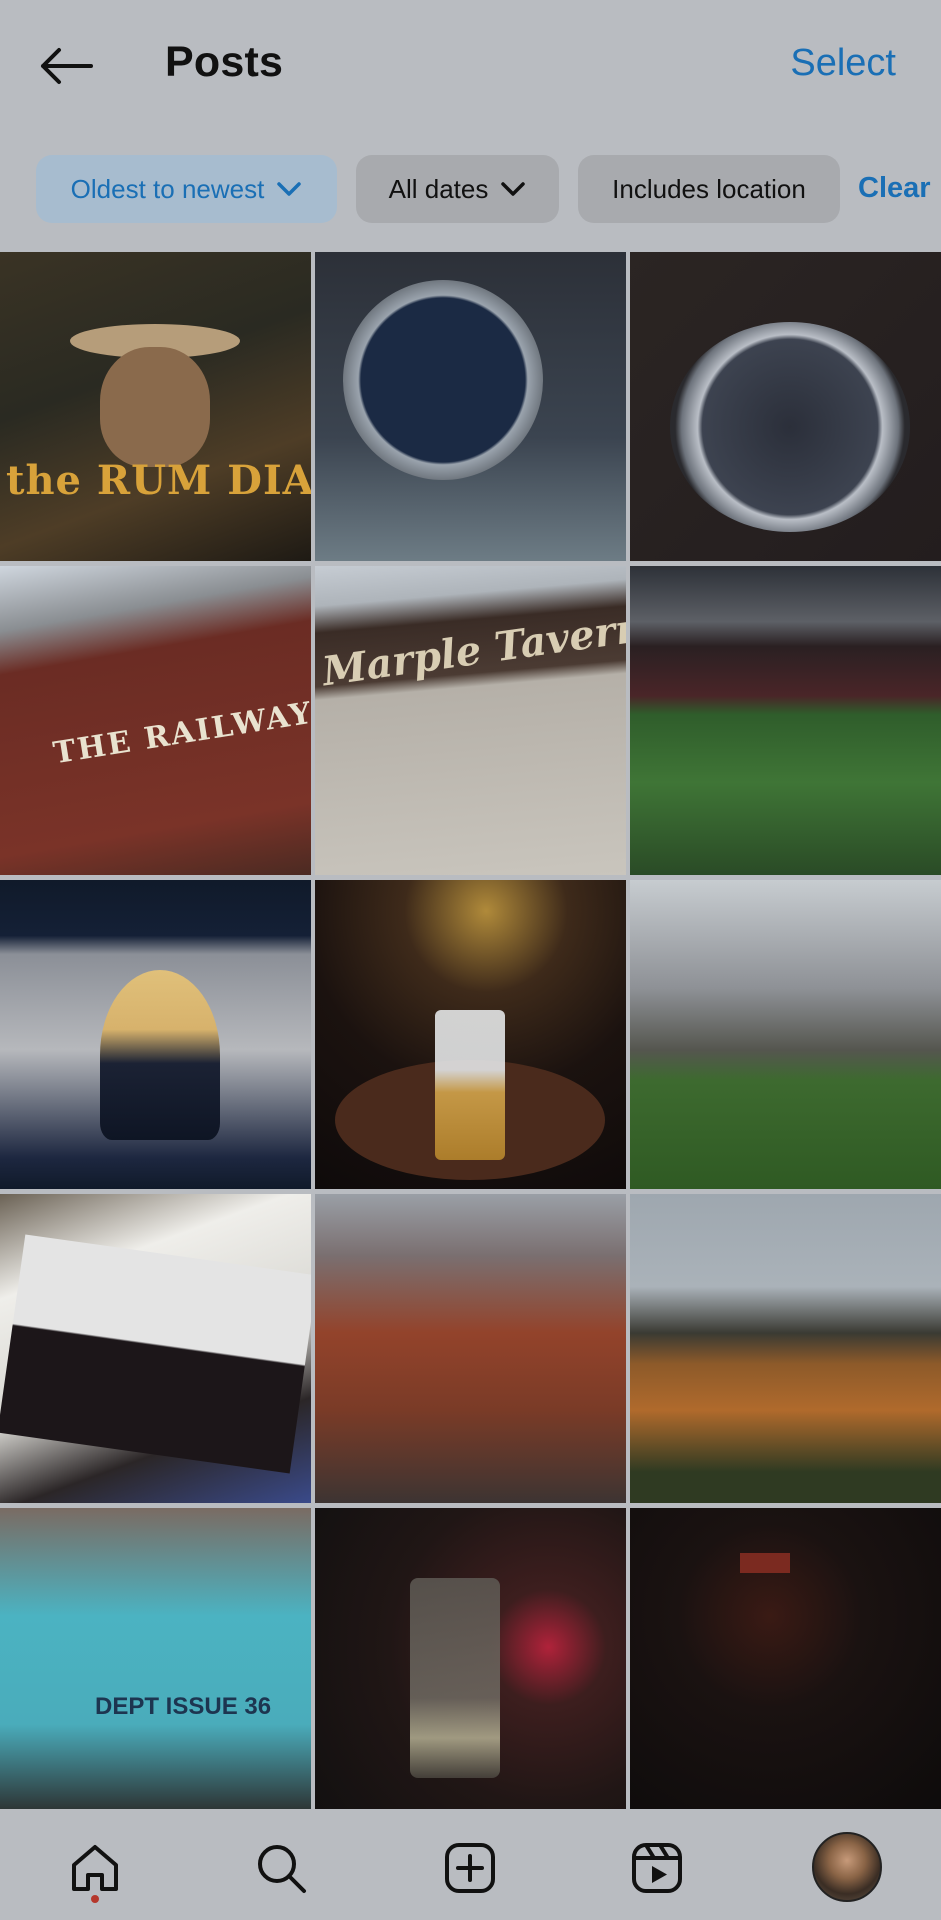  I want to click on avatar, so click(847, 1867).